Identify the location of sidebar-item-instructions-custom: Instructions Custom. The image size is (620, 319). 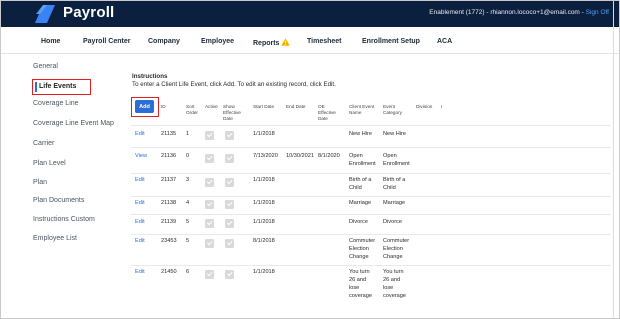
(64, 219).